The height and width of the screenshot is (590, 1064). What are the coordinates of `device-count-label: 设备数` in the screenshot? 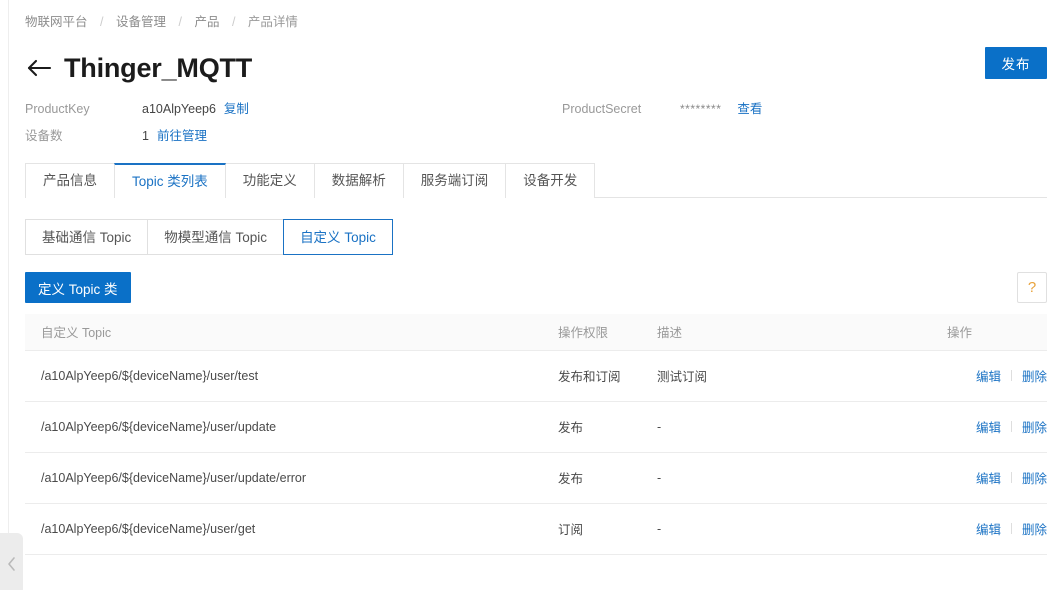 It's located at (44, 136).